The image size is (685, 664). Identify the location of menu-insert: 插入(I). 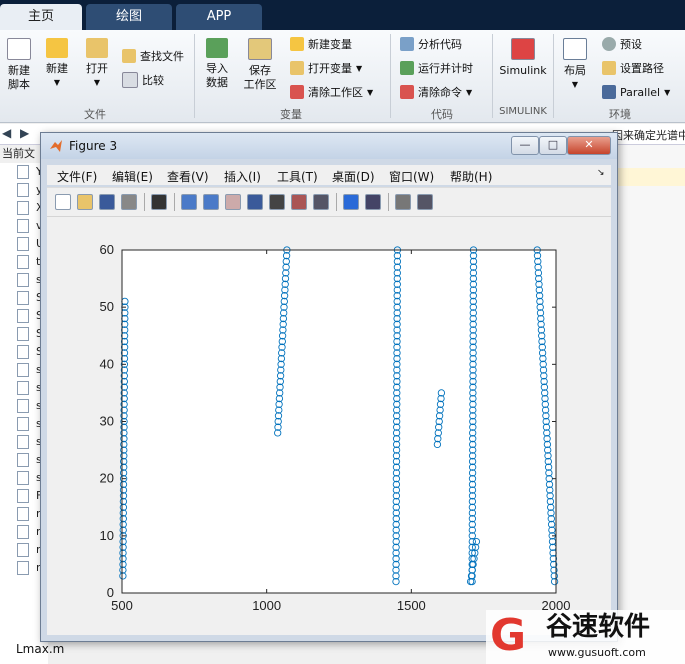
(242, 176).